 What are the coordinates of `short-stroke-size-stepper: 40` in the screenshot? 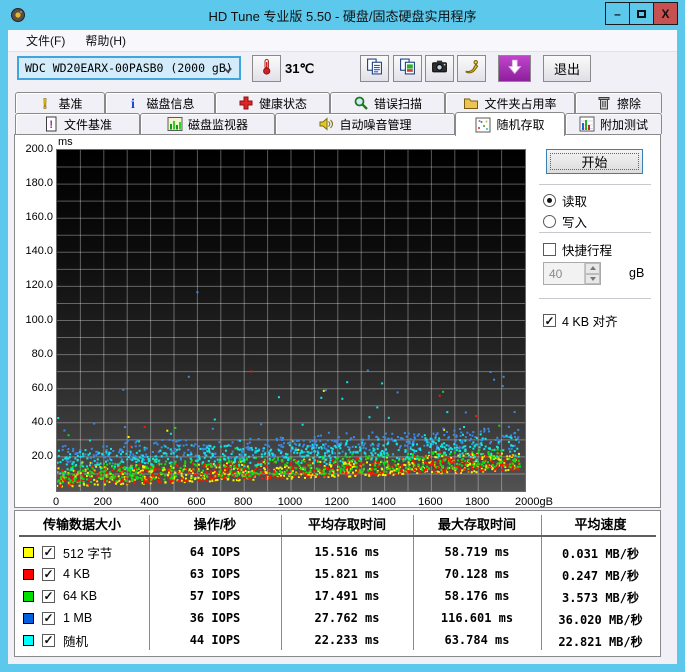 It's located at (572, 273).